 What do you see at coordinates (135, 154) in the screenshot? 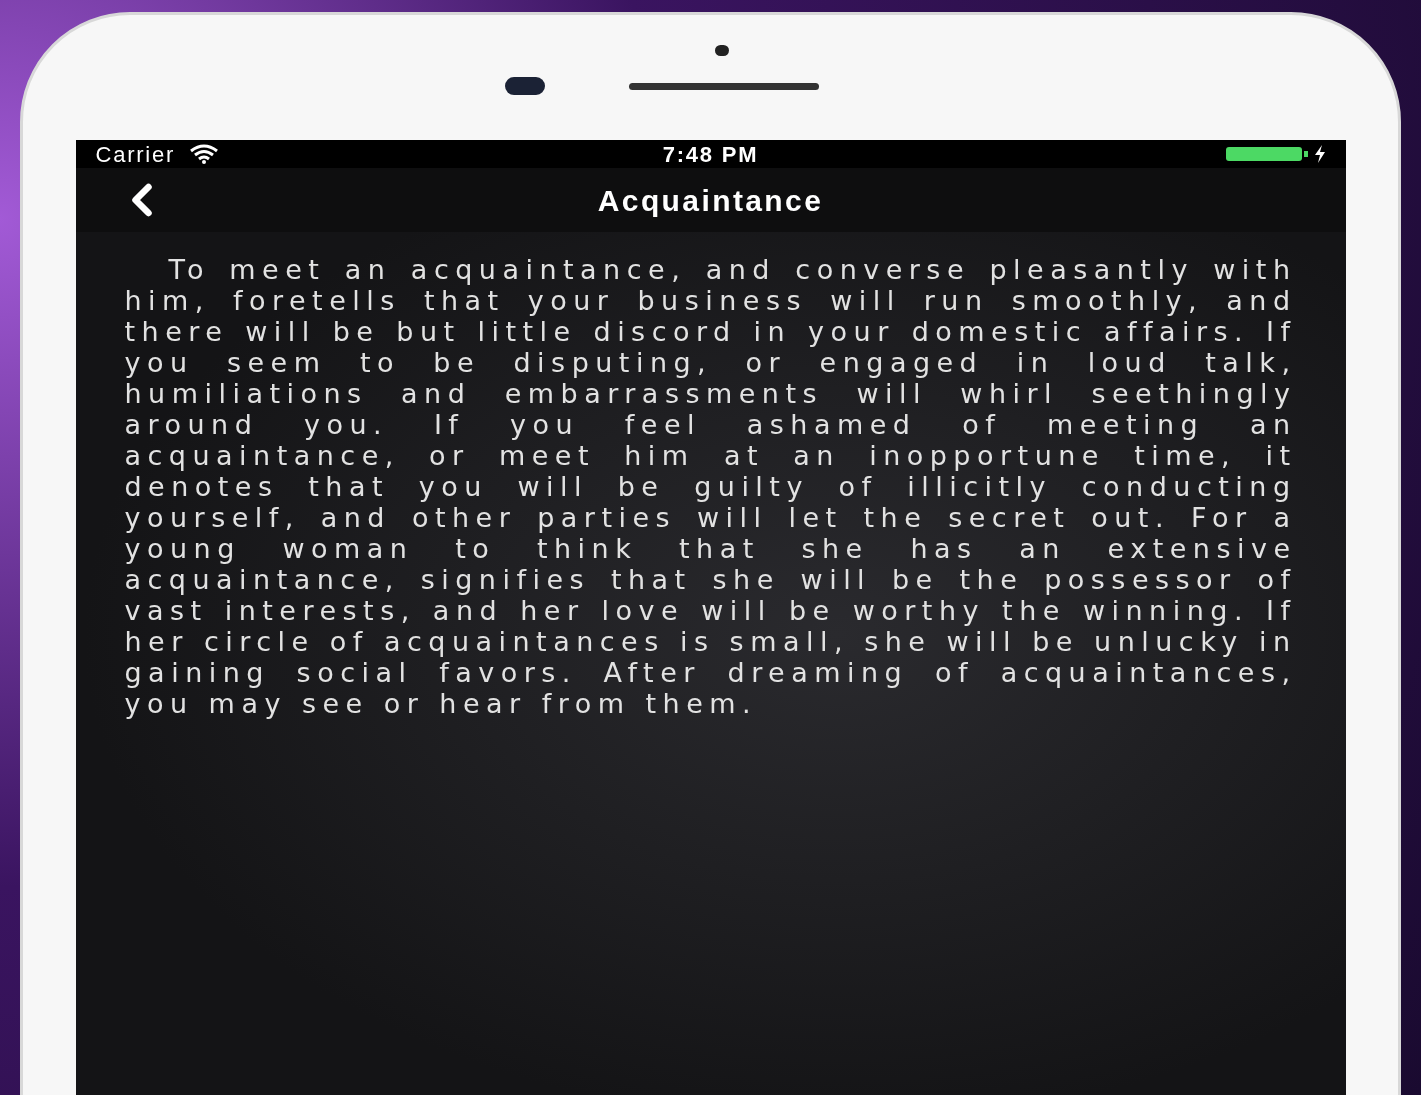
I see `carrier-label: Carrier` at bounding box center [135, 154].